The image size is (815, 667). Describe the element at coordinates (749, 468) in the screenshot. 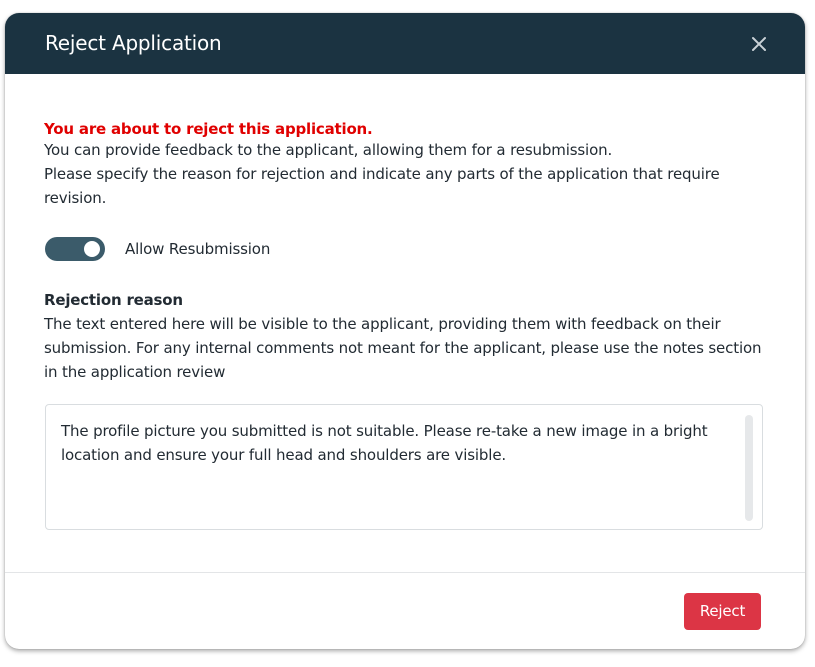

I see `textarea-scrollbar` at that location.